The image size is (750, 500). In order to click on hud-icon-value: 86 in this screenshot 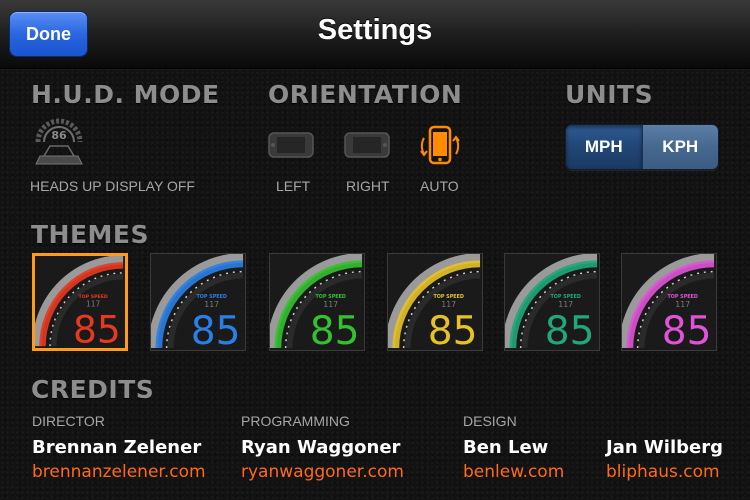, I will do `click(59, 135)`.